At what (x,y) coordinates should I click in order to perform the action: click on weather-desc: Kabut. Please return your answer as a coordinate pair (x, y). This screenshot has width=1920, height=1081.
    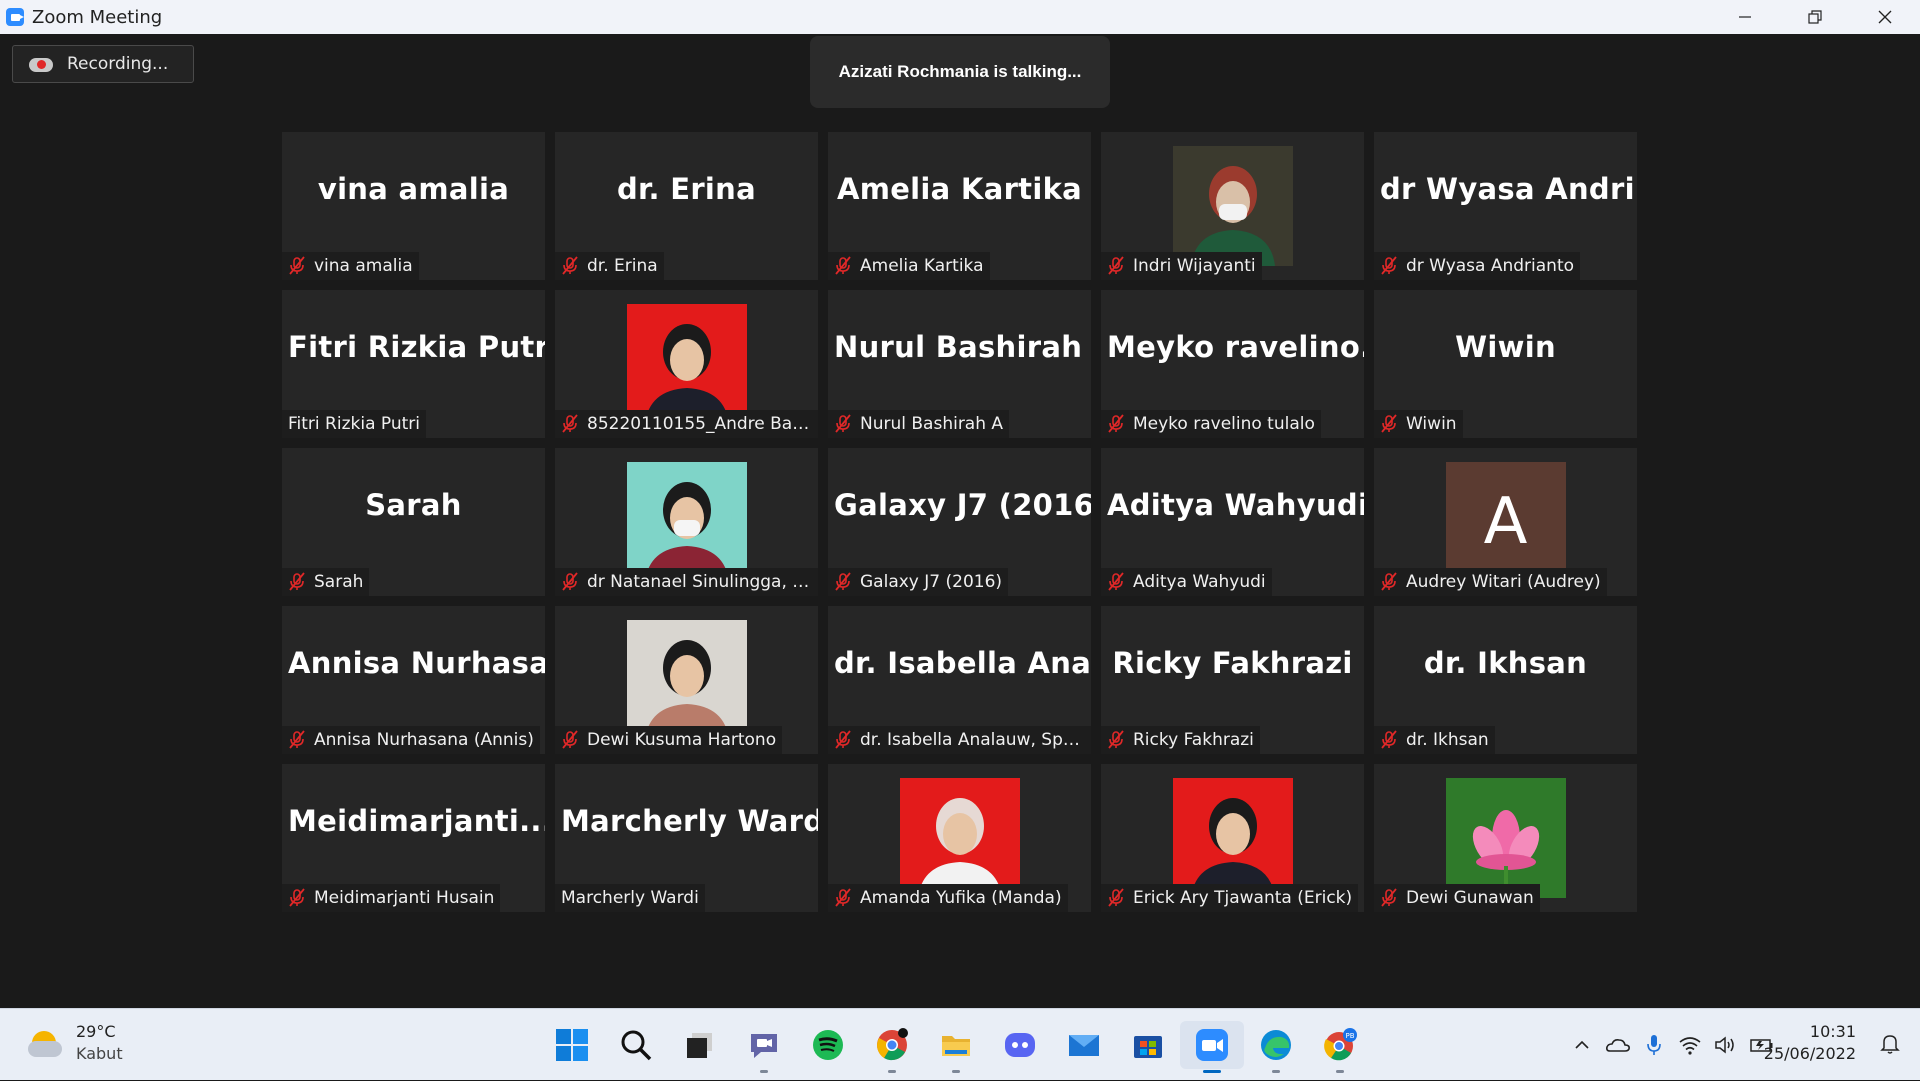
    Looking at the image, I should click on (99, 1053).